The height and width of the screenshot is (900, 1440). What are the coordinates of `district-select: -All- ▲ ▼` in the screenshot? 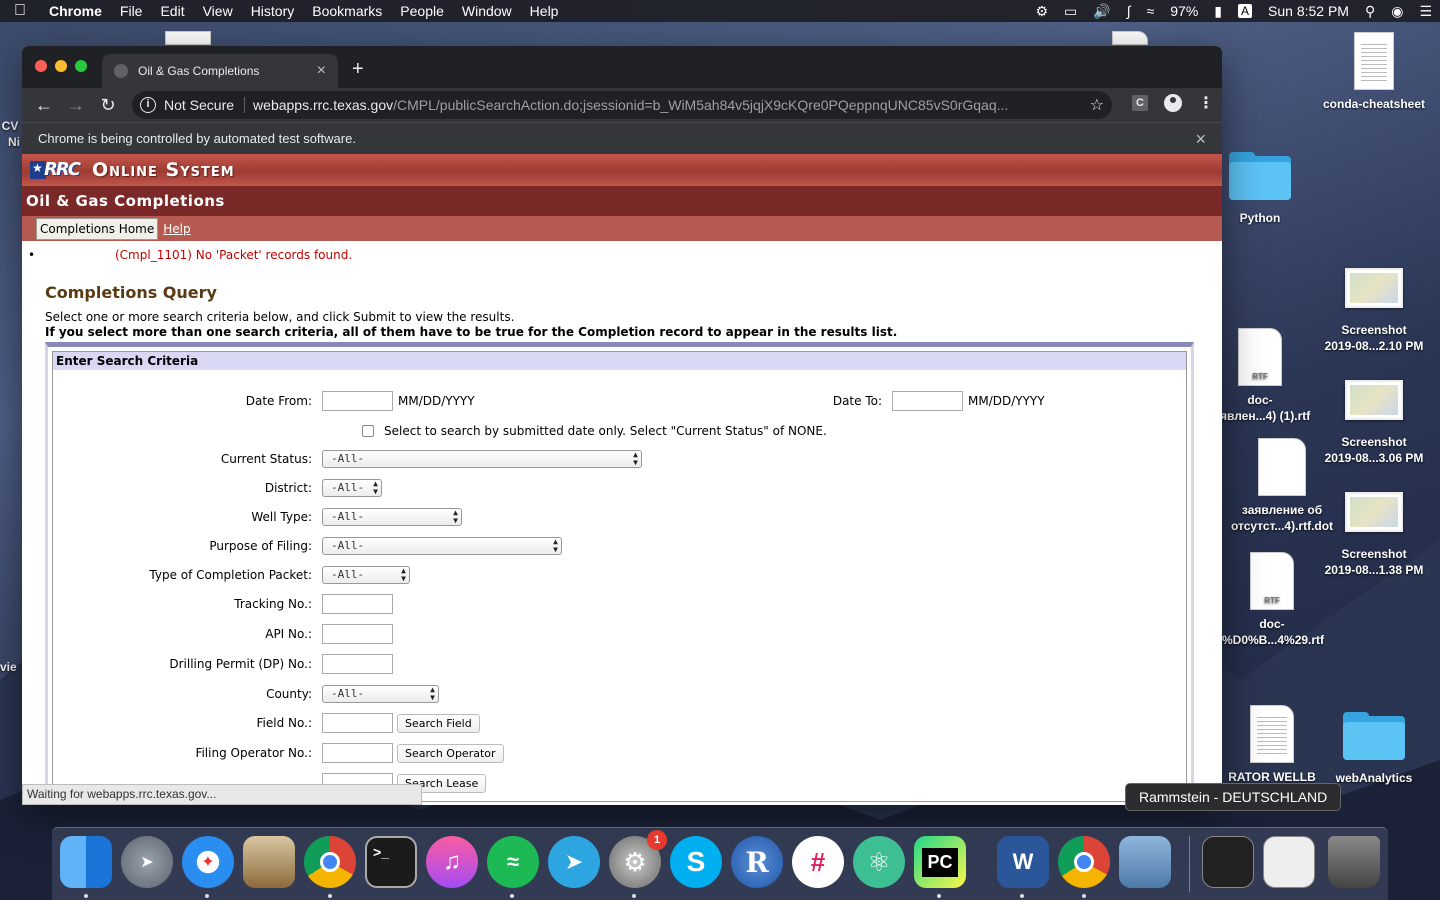 It's located at (352, 488).